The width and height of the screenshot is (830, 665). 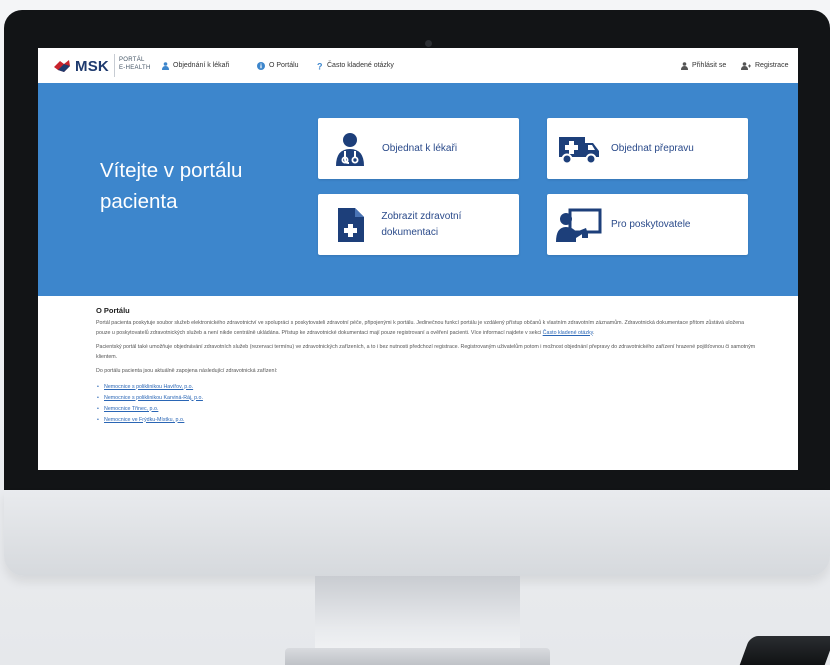 I want to click on register-label: Registrace, so click(x=772, y=65).